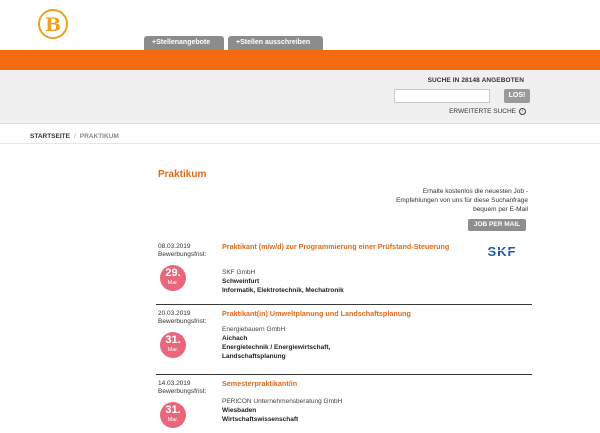 The height and width of the screenshot is (433, 600). Describe the element at coordinates (283, 290) in the screenshot. I see `job-field: Informatik, Elektrotechnik, Mechatronik` at that location.